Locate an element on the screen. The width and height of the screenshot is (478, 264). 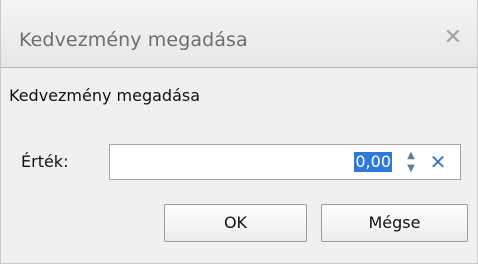
cancel-button: Mégse is located at coordinates (394, 223).